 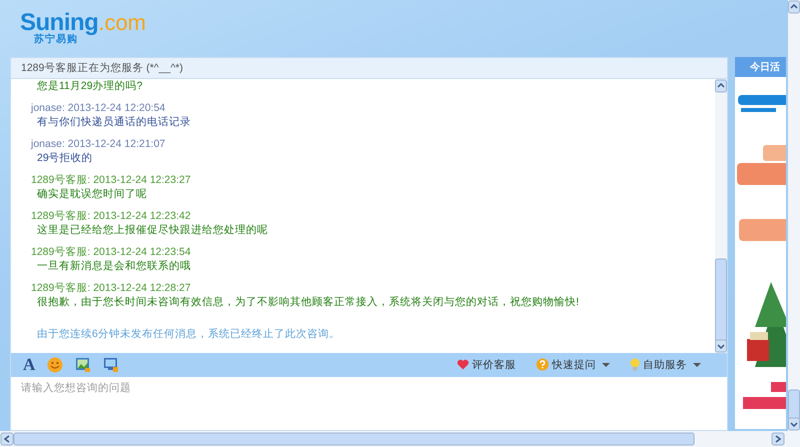 I want to click on screenshot-icon, so click(x=111, y=365).